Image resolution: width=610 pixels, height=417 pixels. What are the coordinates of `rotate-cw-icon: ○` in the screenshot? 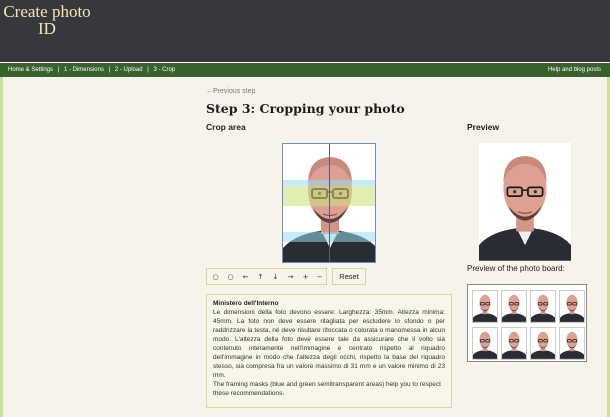 It's located at (230, 277).